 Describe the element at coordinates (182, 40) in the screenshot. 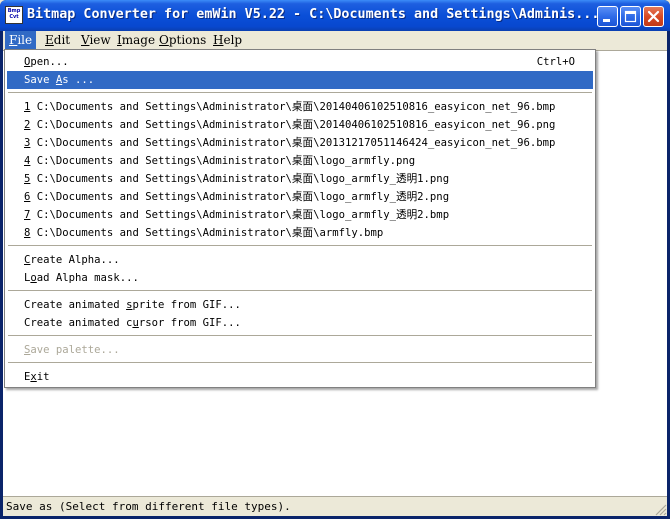

I see `menu-options: Options` at that location.